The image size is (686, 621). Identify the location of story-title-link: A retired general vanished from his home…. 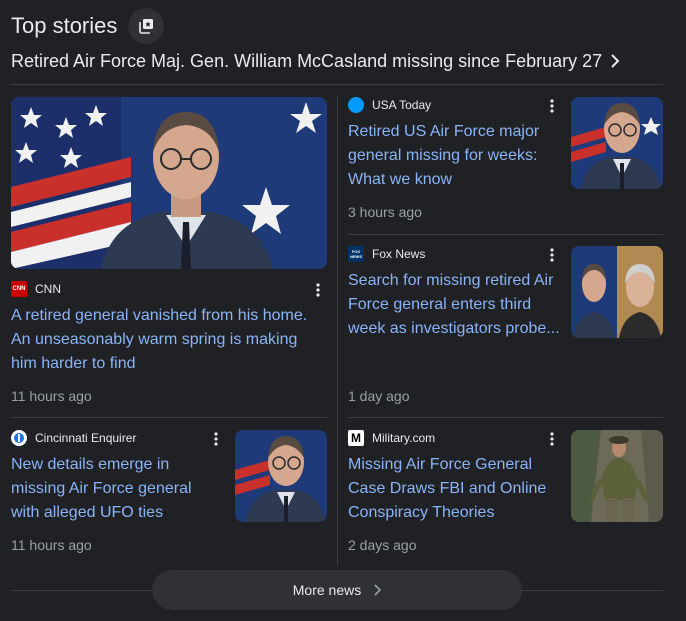
(166, 340).